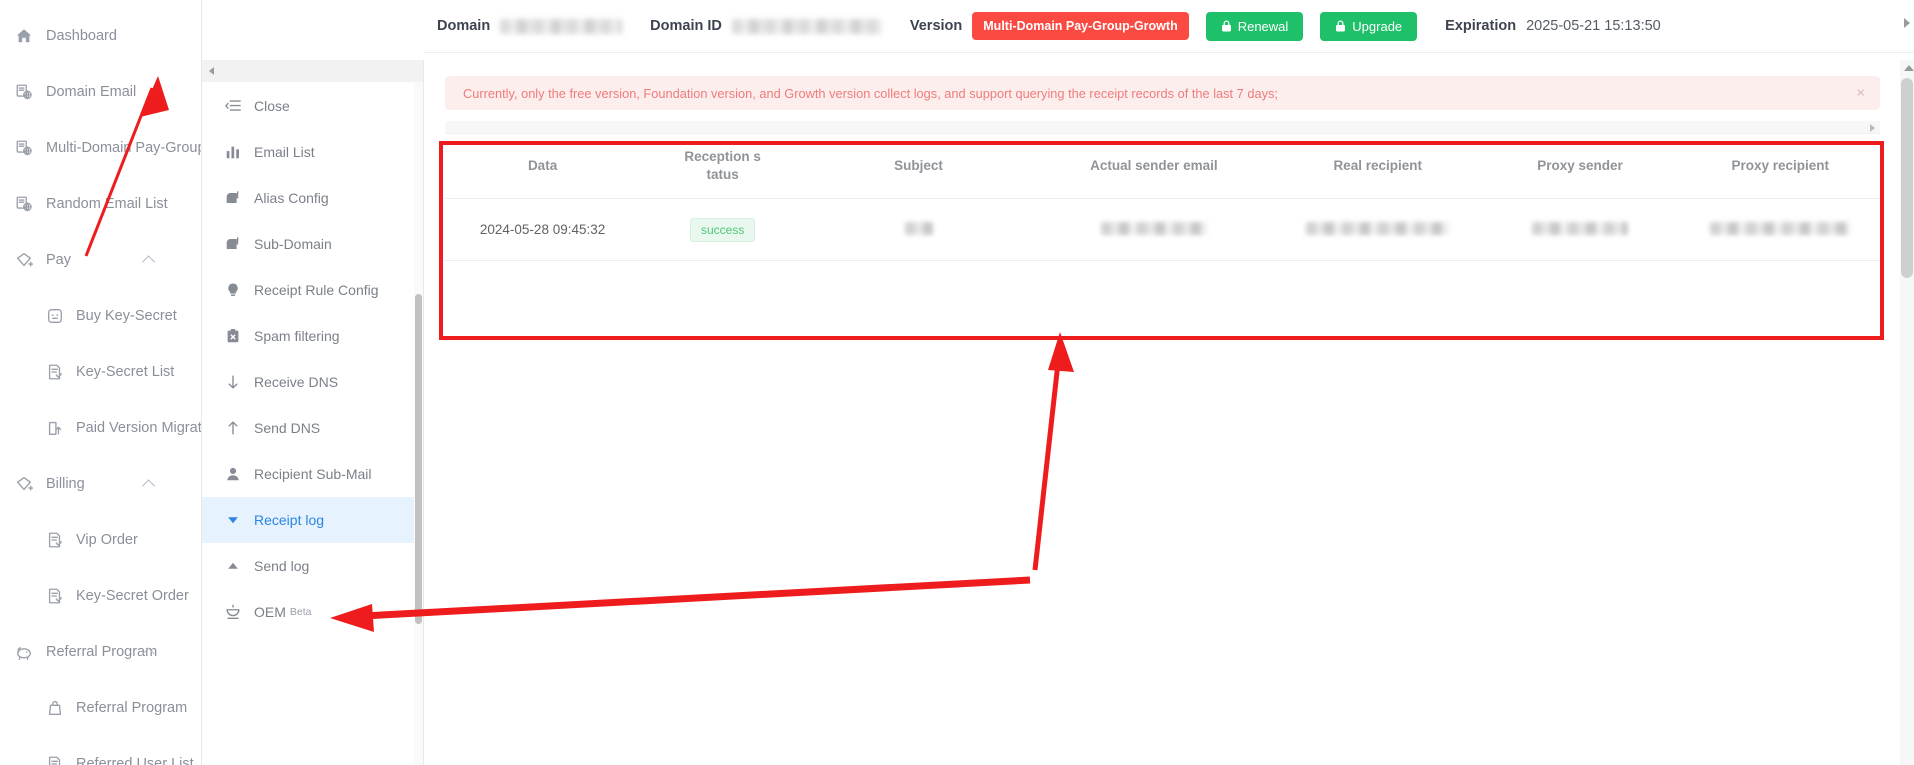 This screenshot has width=1914, height=765. Describe the element at coordinates (1860, 93) in the screenshot. I see `close-icon: ×` at that location.